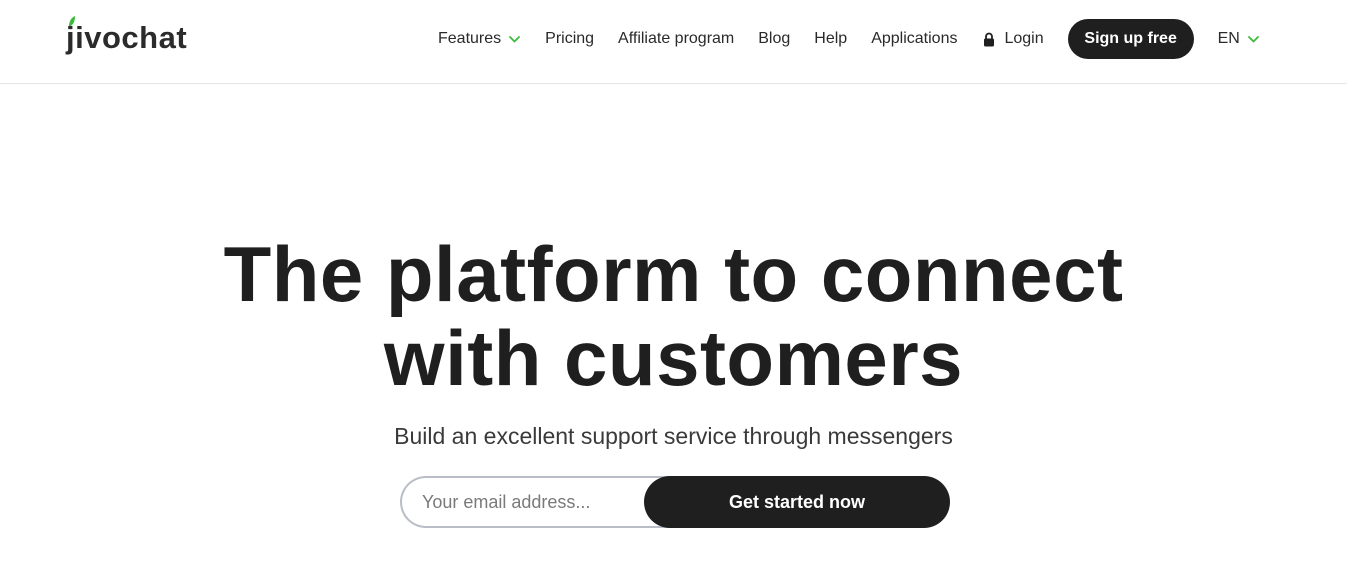 This screenshot has height=580, width=1347. I want to click on email-signup-form: Get started now, so click(675, 502).